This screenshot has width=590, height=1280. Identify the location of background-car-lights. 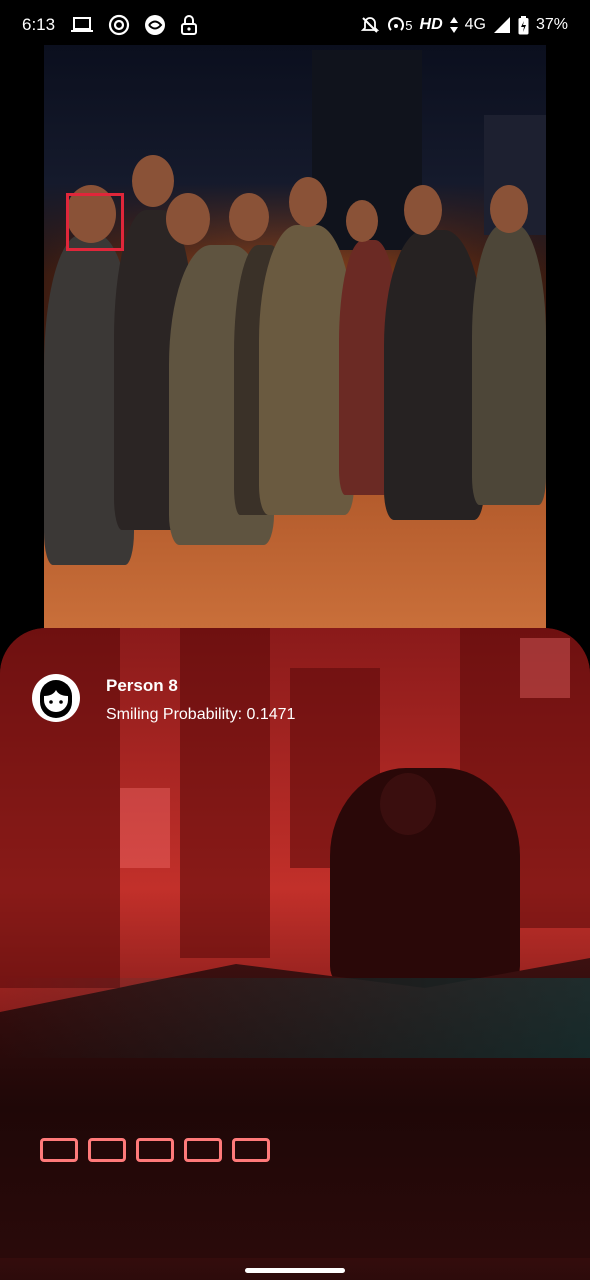
(155, 1153).